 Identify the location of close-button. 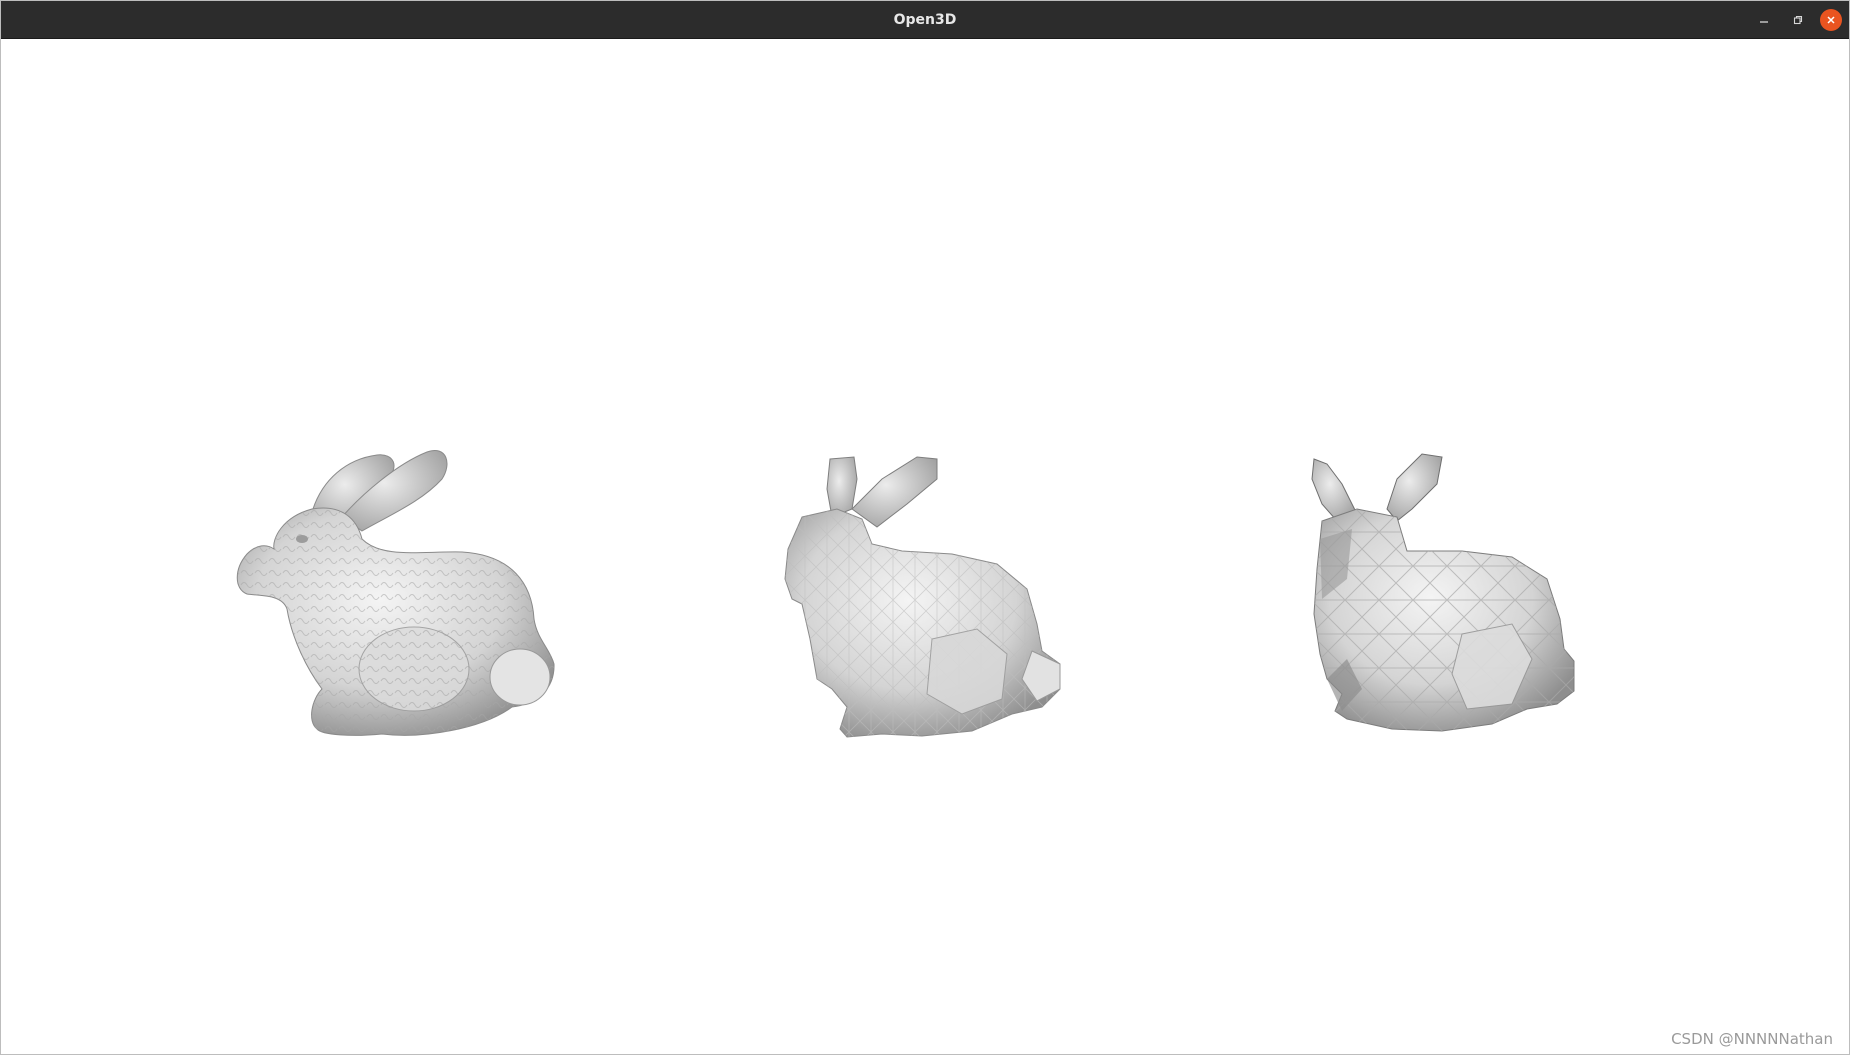
(1831, 20).